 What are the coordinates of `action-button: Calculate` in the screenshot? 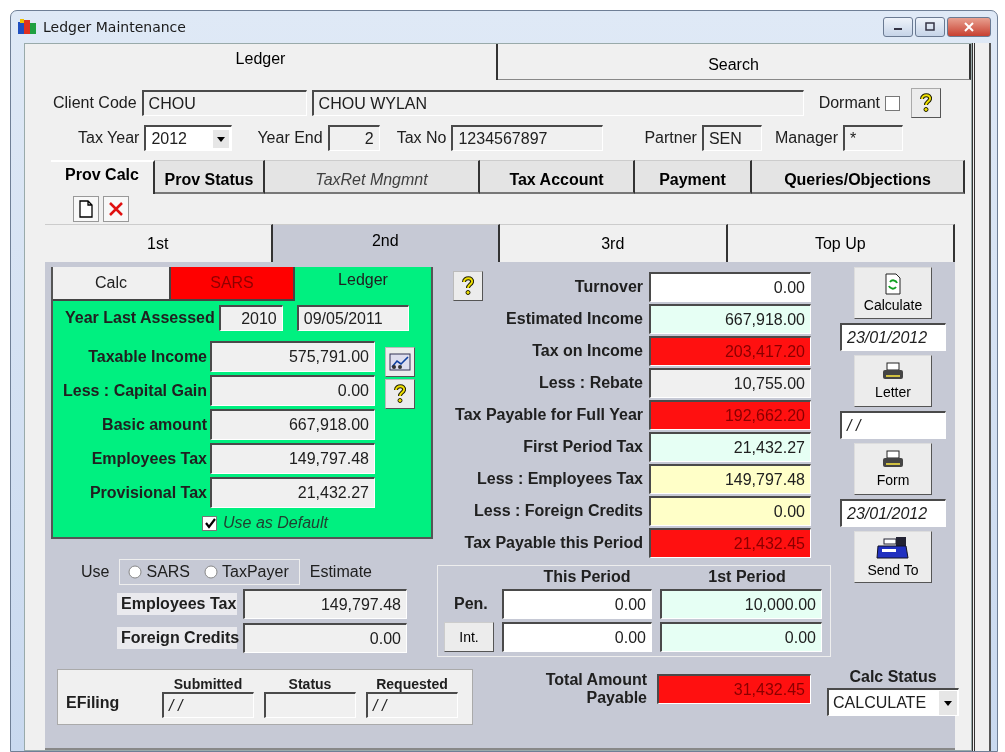 It's located at (893, 293).